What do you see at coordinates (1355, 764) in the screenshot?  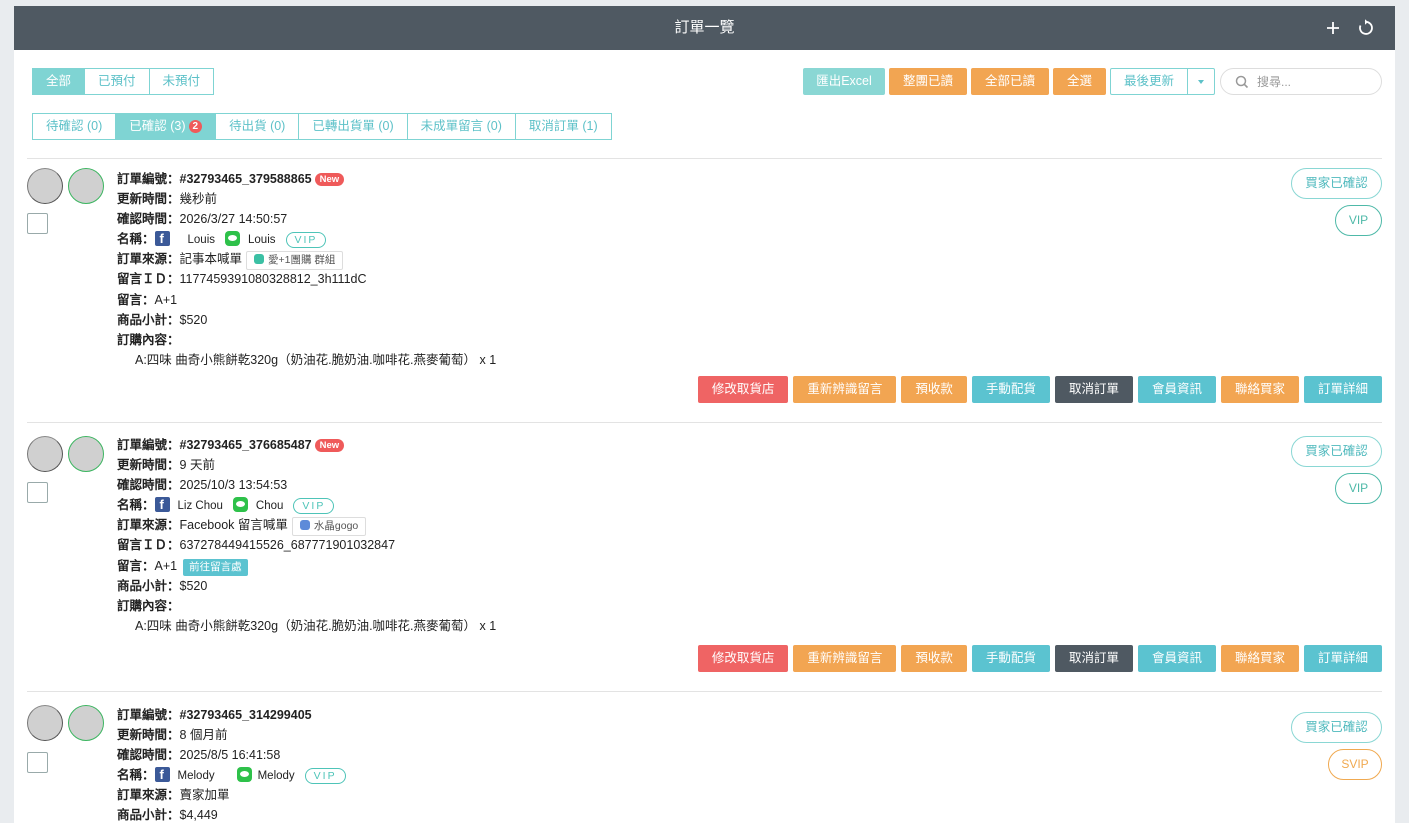 I see `member-level-badge: SVIP` at bounding box center [1355, 764].